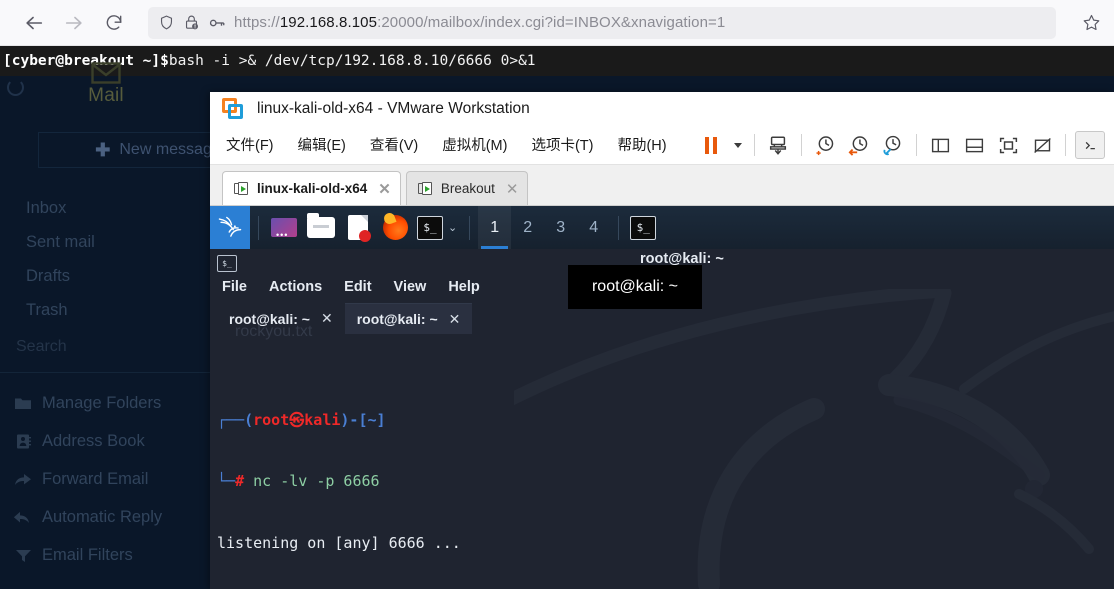 The width and height of the screenshot is (1114, 589). I want to click on folder-icon, so click(23, 403).